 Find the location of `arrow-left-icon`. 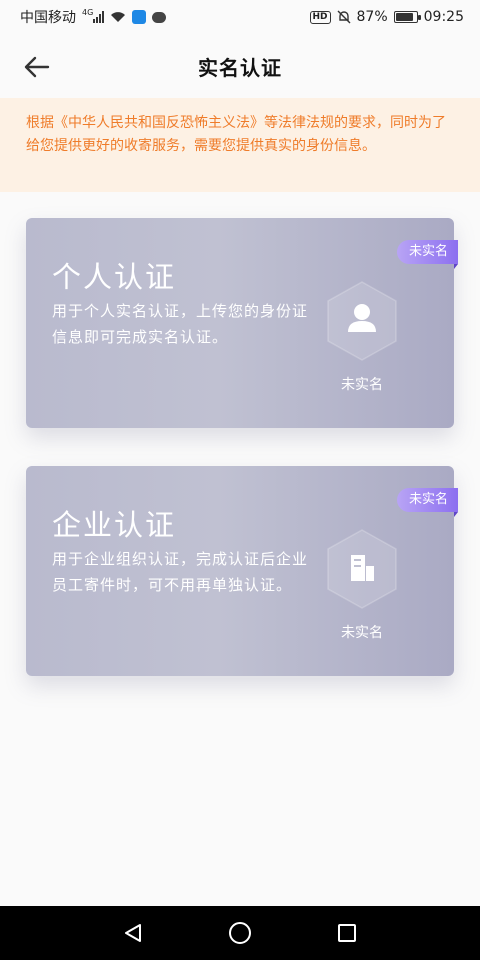

arrow-left-icon is located at coordinates (37, 67).